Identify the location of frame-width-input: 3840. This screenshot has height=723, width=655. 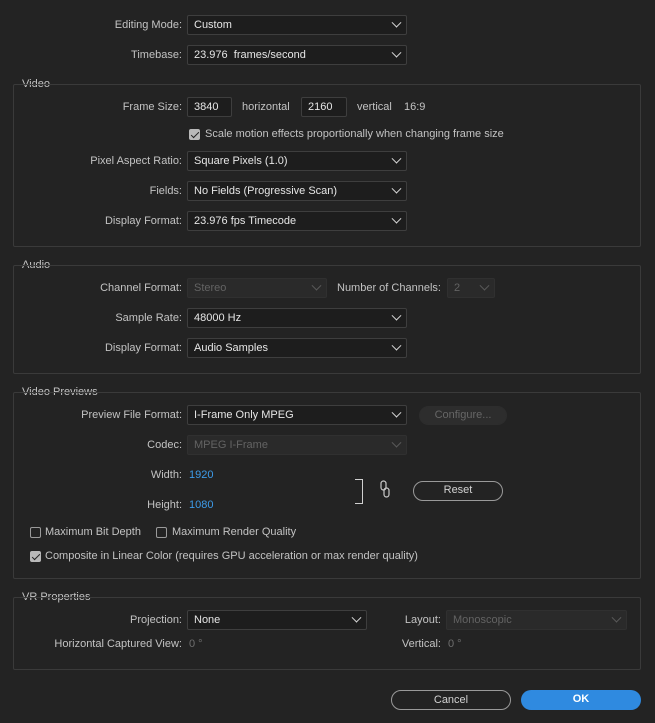
(209, 107).